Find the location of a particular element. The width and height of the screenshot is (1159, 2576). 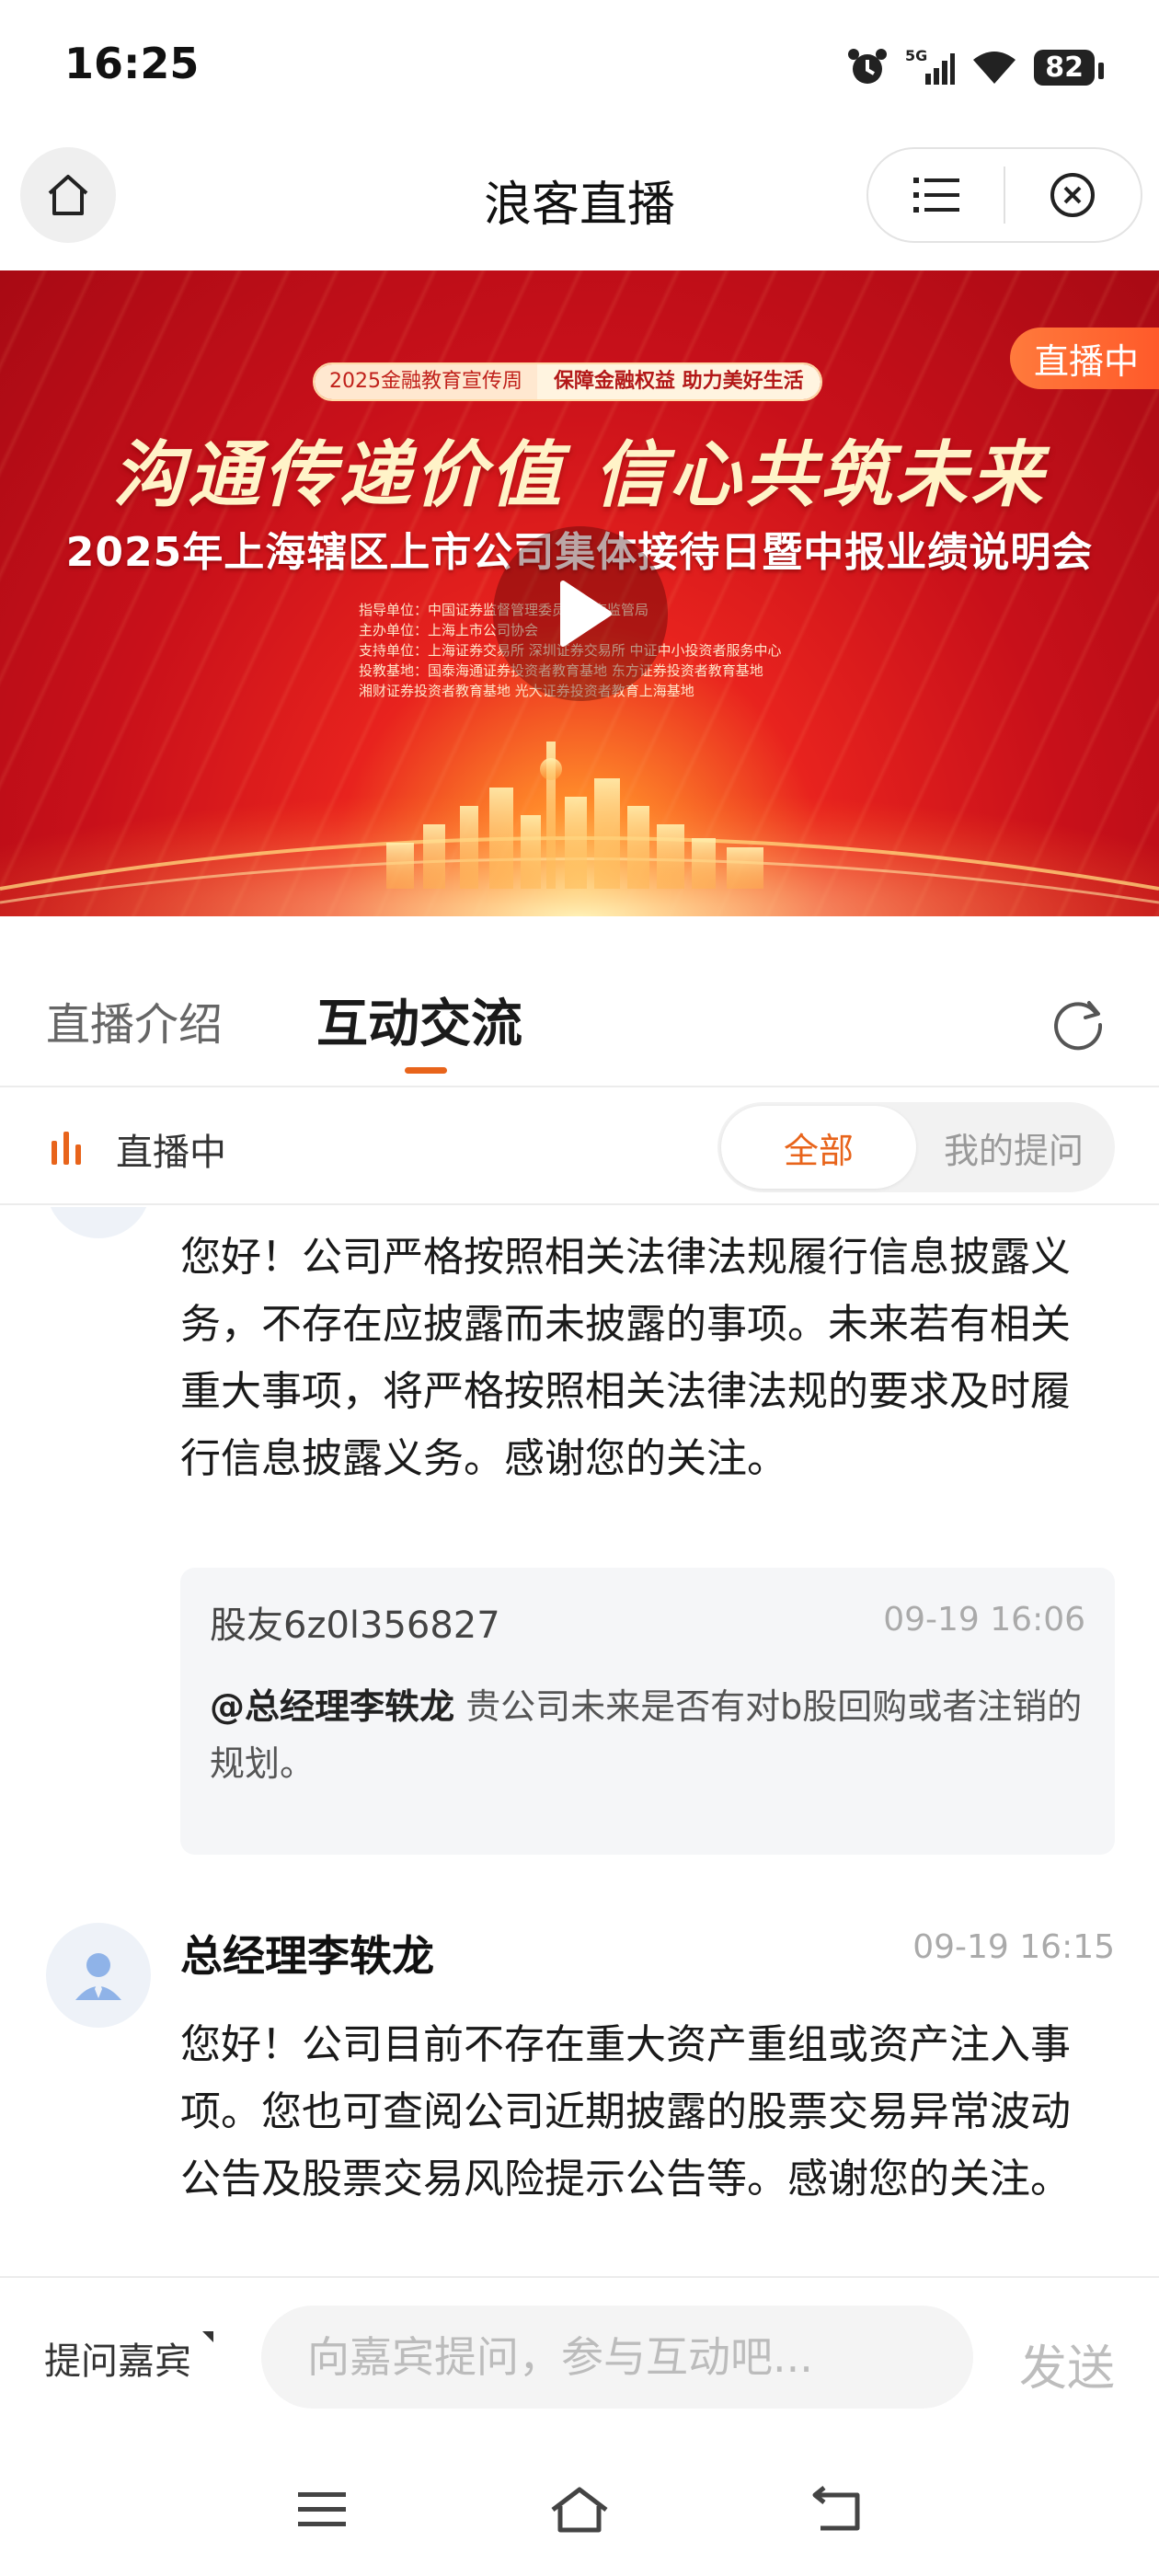

filter-all-button: 全部 is located at coordinates (818, 1147).